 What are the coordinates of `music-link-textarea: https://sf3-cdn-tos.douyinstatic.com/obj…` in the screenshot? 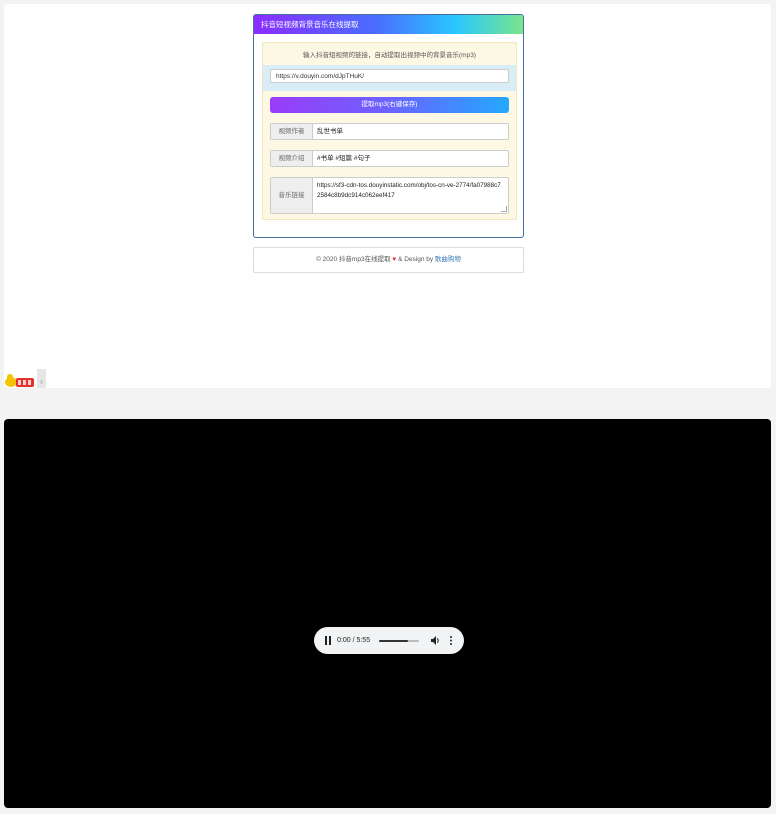 It's located at (409, 191).